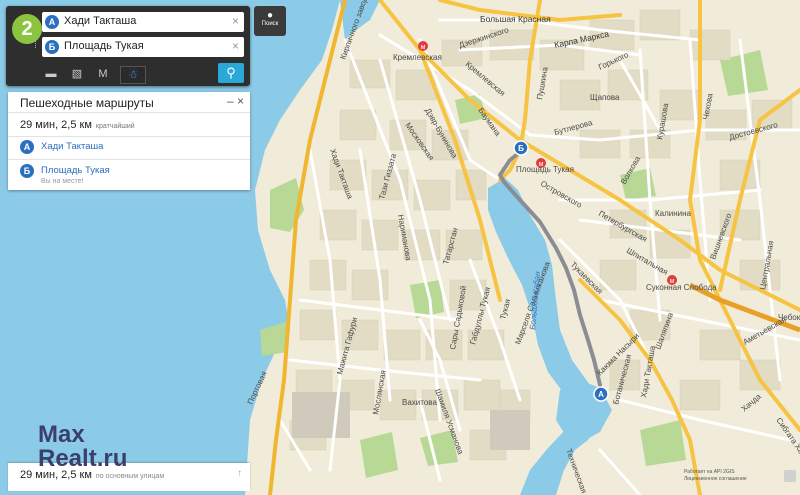 The height and width of the screenshot is (495, 800). Describe the element at coordinates (545, 169) in the screenshot. I see `label-tukaya-metro: Площадь Тукая` at that location.